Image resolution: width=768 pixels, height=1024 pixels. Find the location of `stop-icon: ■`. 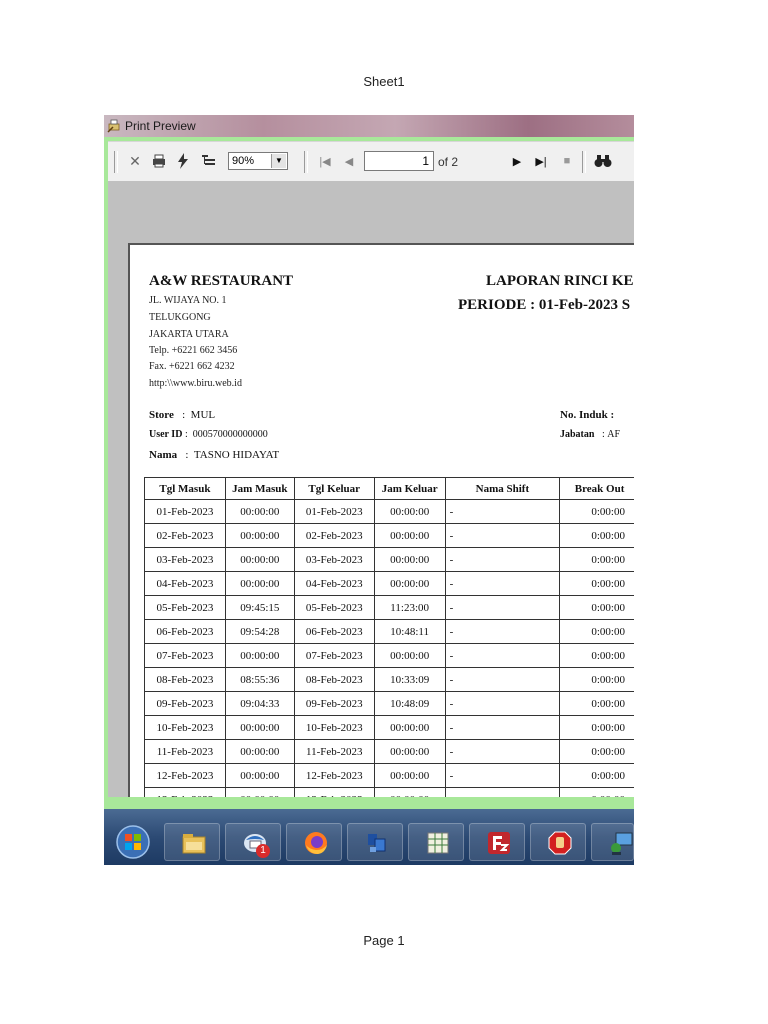

stop-icon: ■ is located at coordinates (567, 161).